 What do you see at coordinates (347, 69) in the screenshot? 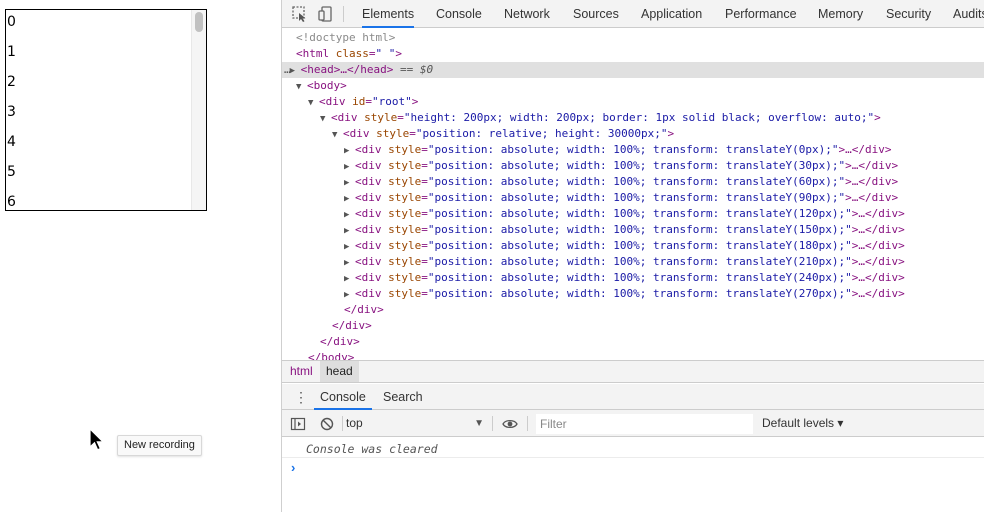
I see `head-tag: <head>…</head>` at bounding box center [347, 69].